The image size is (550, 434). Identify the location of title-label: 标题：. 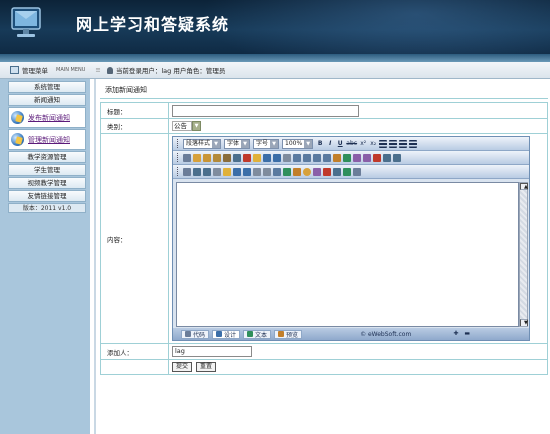
(134, 110).